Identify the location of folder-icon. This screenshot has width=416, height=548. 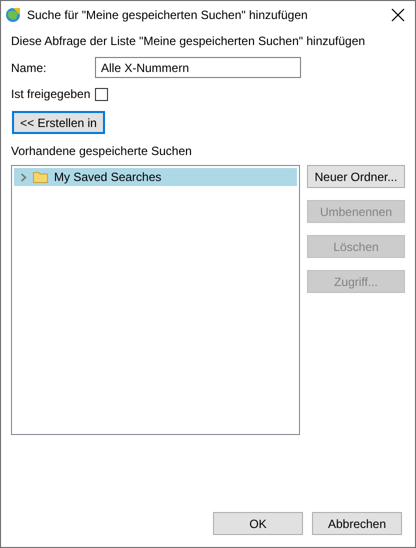
(40, 177).